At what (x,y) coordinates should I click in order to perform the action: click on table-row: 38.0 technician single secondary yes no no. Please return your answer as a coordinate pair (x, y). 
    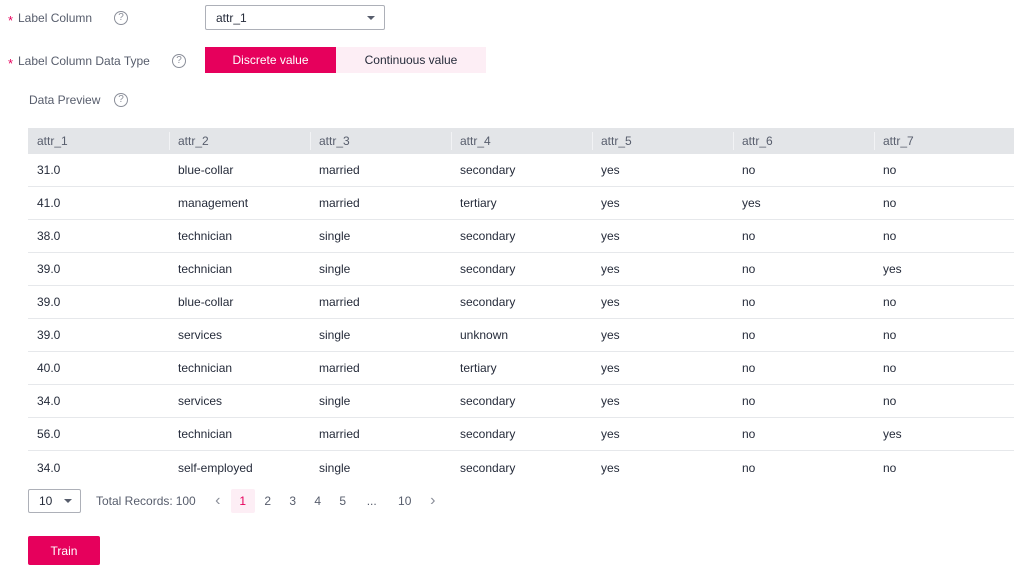
    Looking at the image, I should click on (521, 236).